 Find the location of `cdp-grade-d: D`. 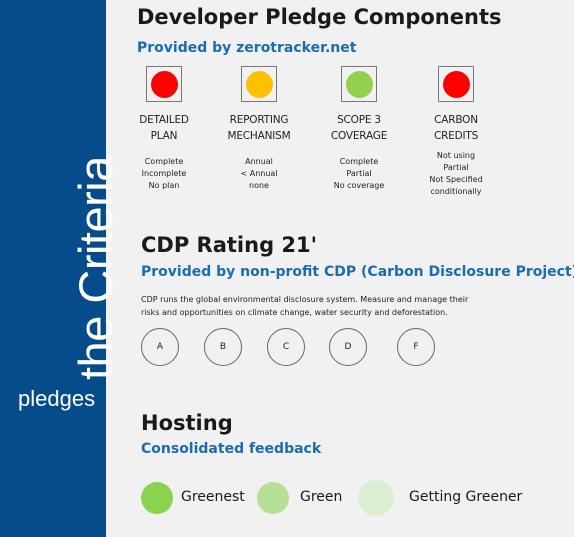

cdp-grade-d: D is located at coordinates (348, 347).